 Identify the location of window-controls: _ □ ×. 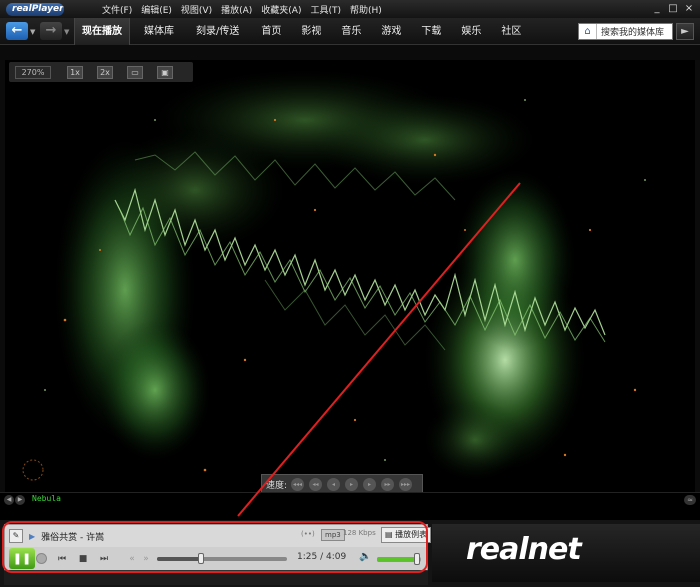
(672, 8).